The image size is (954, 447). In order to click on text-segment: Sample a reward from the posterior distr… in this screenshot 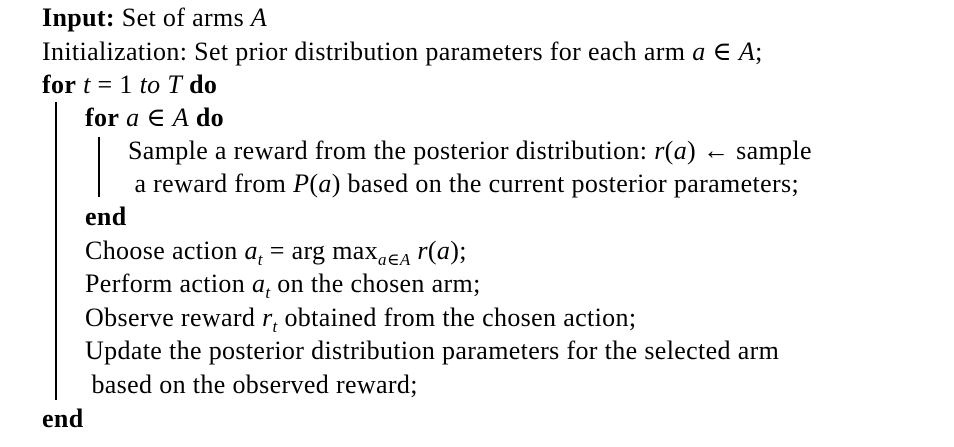, I will do `click(391, 150)`.